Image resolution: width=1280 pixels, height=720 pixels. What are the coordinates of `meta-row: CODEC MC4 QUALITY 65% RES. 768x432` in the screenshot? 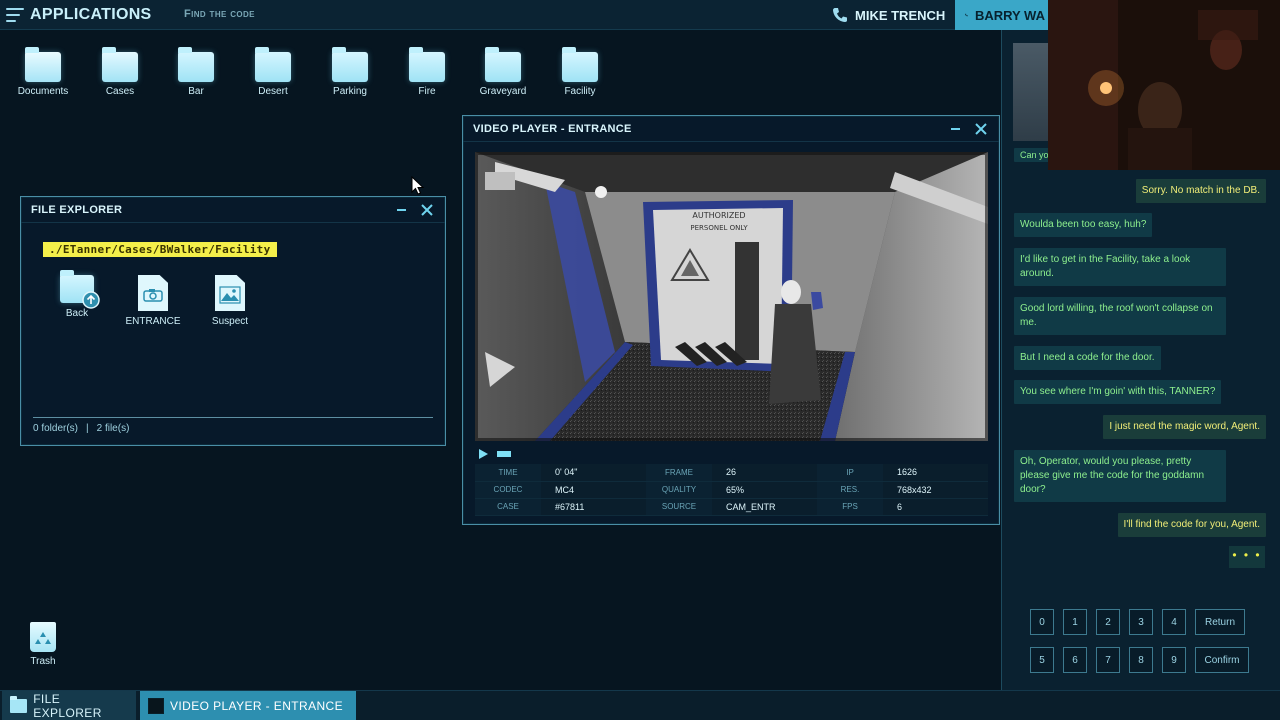 It's located at (731, 490).